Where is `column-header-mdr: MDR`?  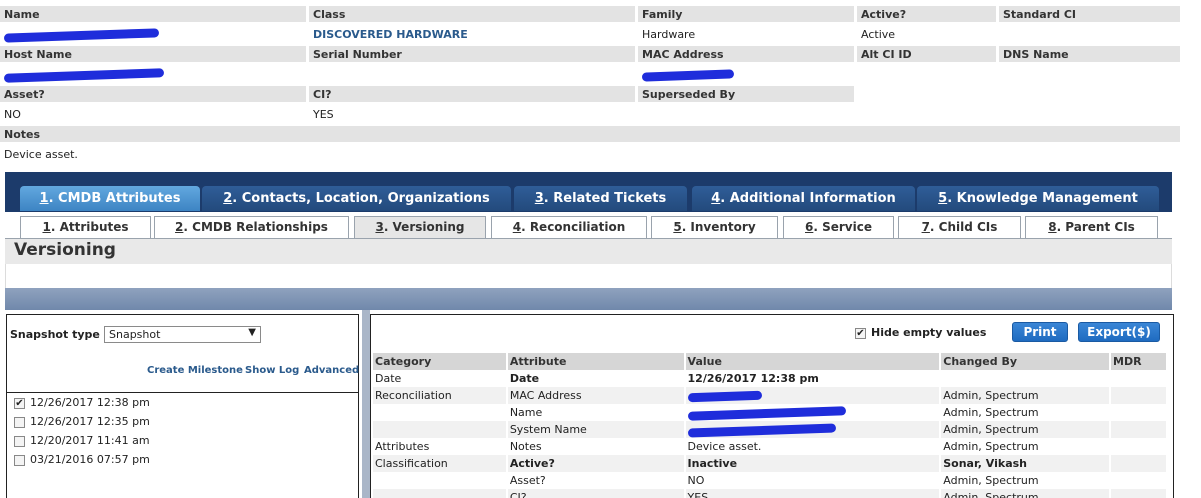
column-header-mdr: MDR is located at coordinates (1139, 361).